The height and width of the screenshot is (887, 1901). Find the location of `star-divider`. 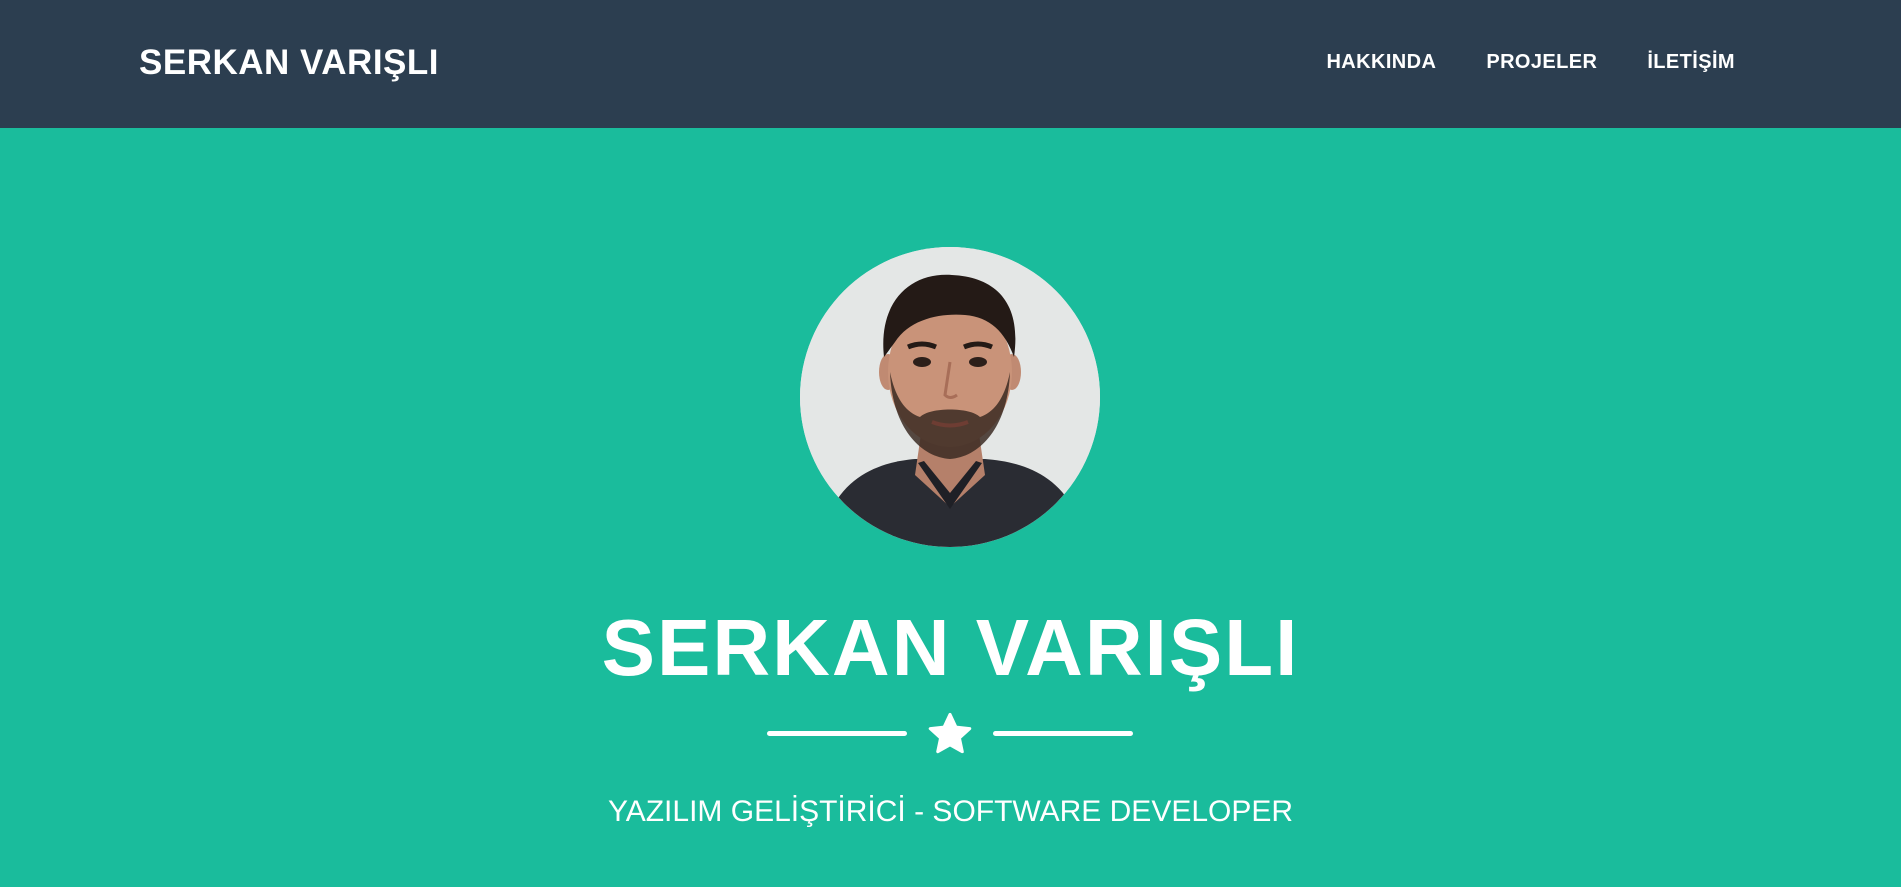

star-divider is located at coordinates (950, 733).